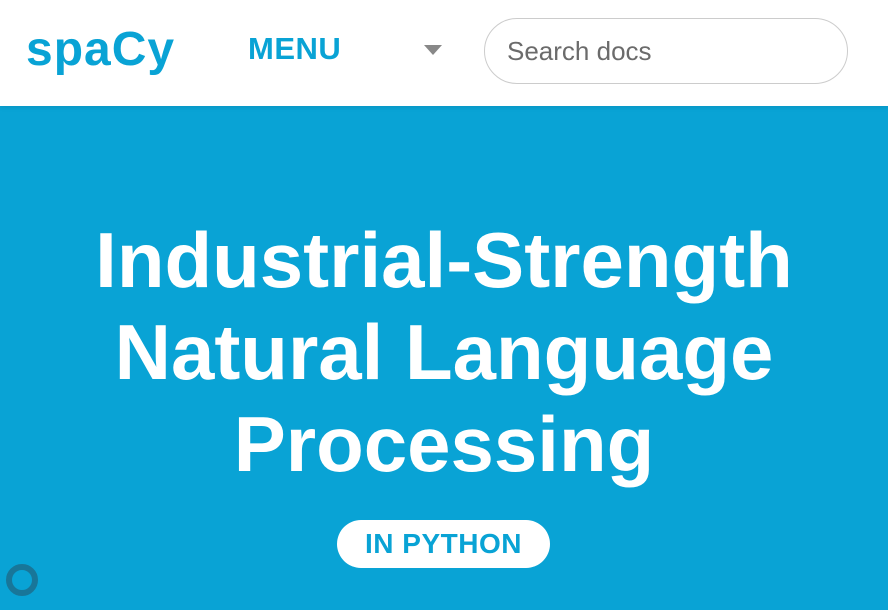 This screenshot has width=888, height=610. Describe the element at coordinates (433, 50) in the screenshot. I see `chevron-down-icon` at that location.